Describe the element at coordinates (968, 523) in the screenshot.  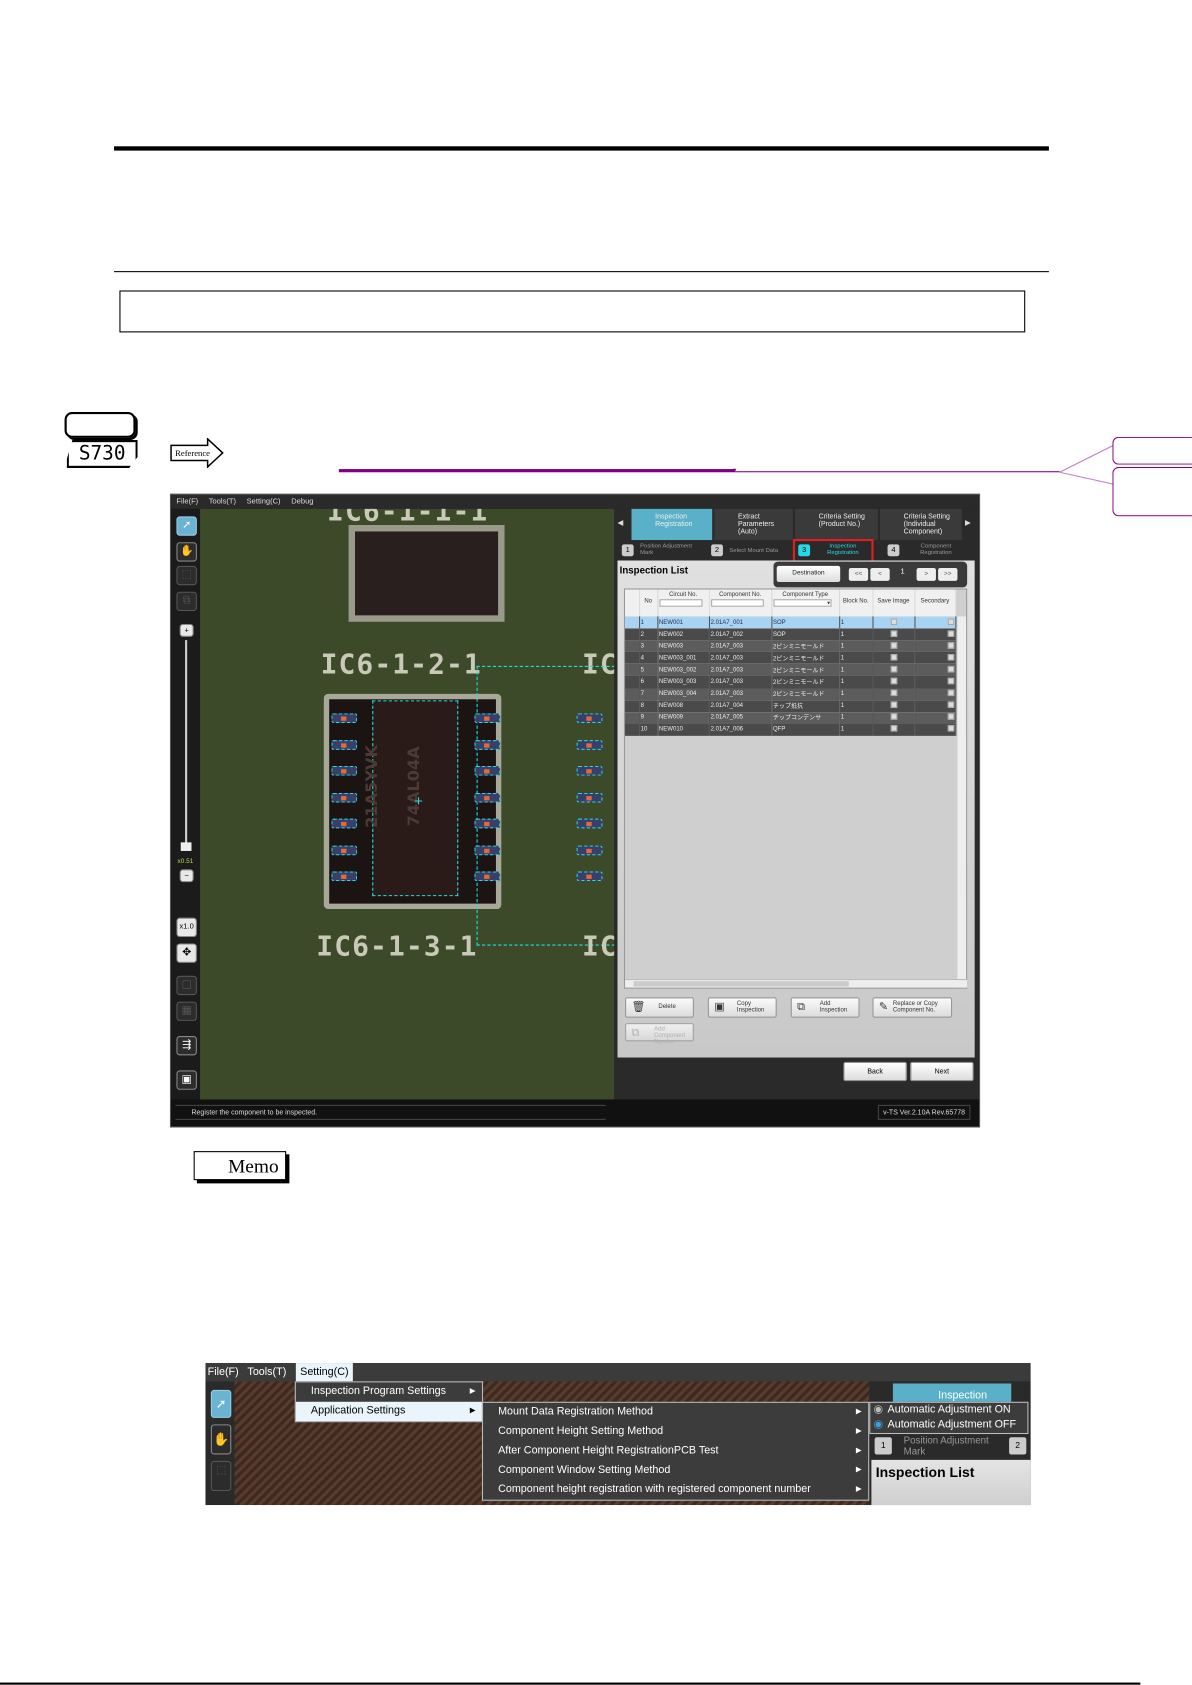
I see `ribbon-right-arrow-icon: ▶` at that location.